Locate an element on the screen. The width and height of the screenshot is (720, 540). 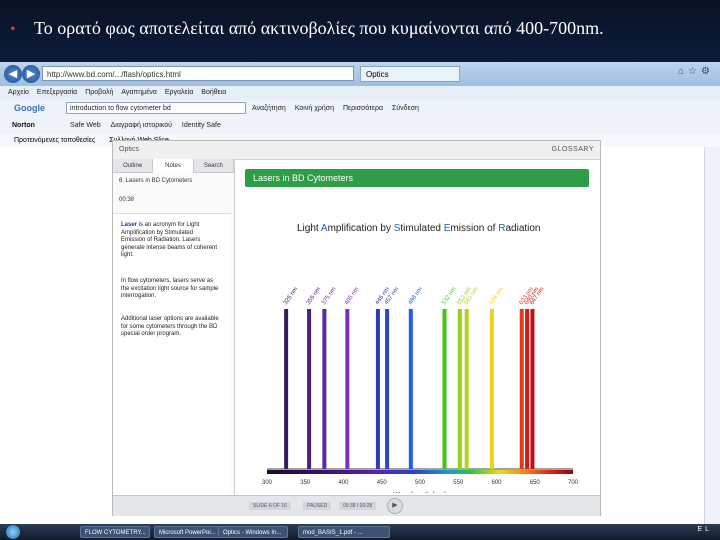
laser-label: 325 nm is located at coordinates (291, 296).